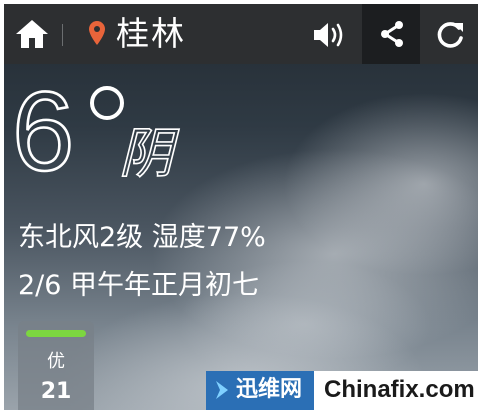 The width and height of the screenshot is (482, 414). What do you see at coordinates (62, 35) in the screenshot?
I see `header-divider` at bounding box center [62, 35].